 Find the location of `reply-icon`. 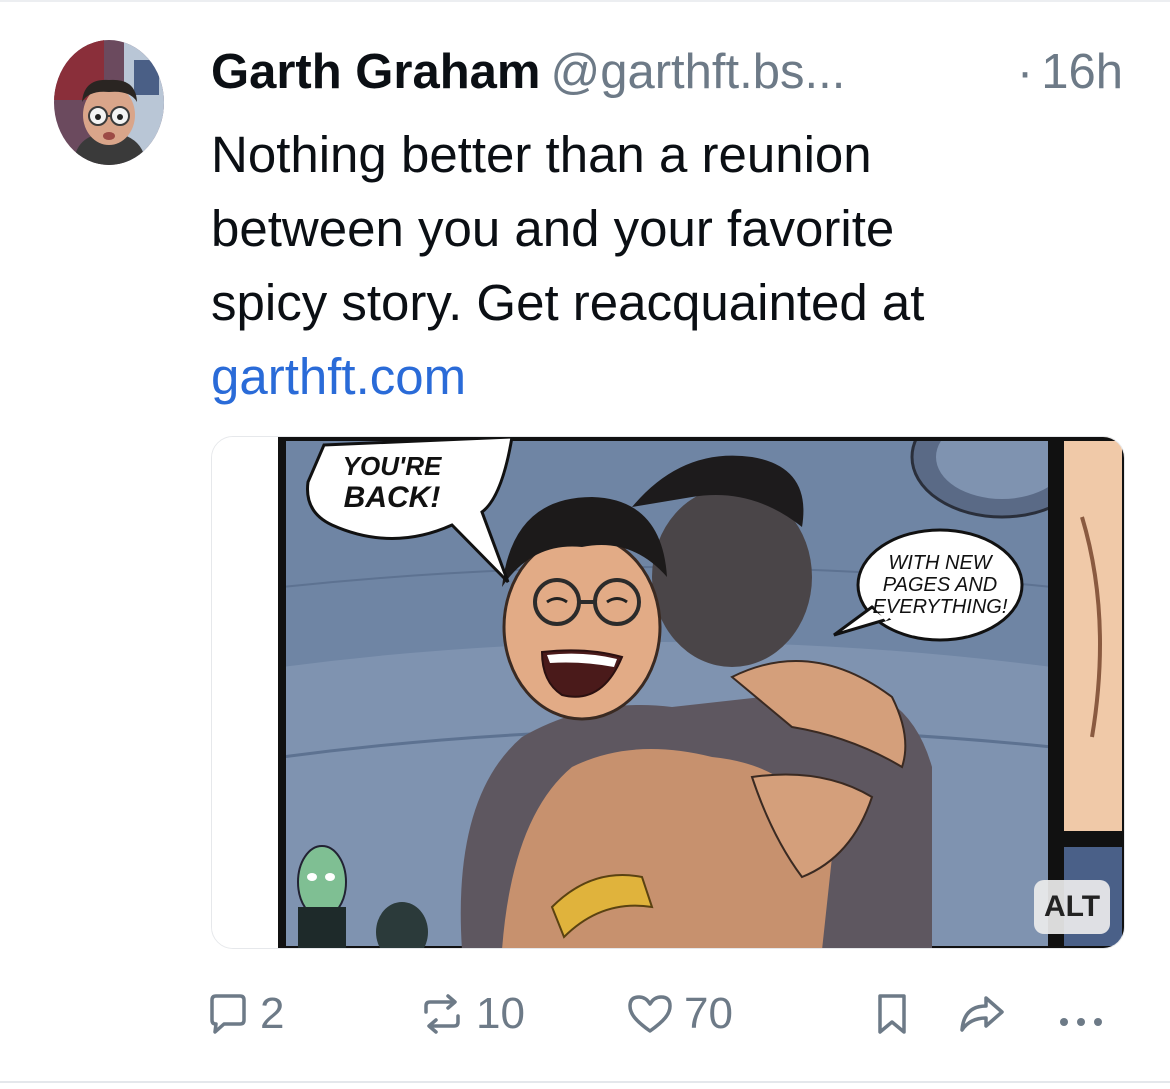

reply-icon is located at coordinates (228, 1014).